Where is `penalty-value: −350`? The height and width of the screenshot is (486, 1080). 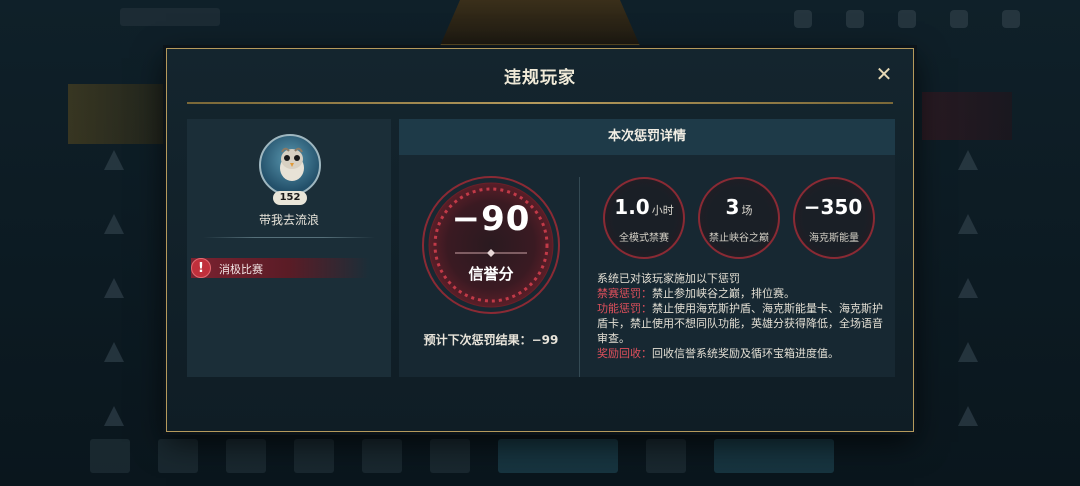
penalty-value: −350 is located at coordinates (833, 207).